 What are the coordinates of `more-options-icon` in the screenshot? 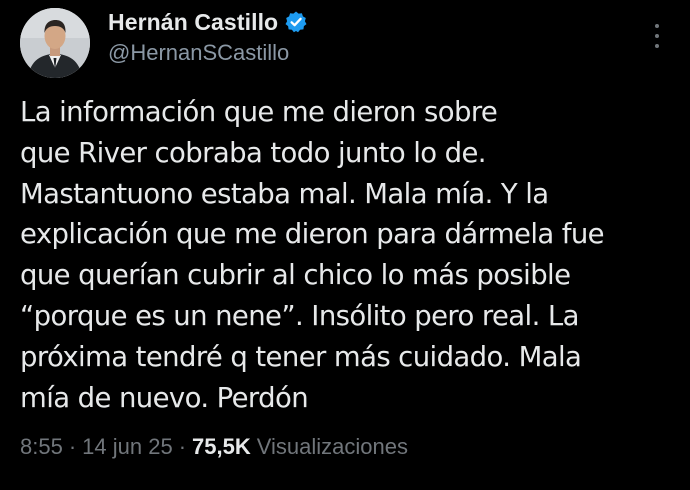 It's located at (657, 36).